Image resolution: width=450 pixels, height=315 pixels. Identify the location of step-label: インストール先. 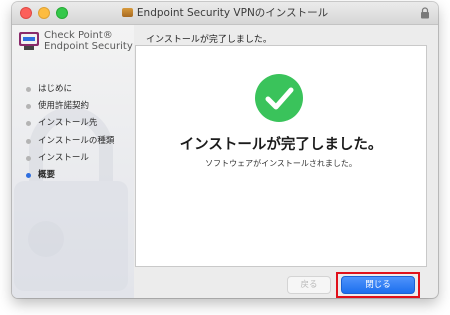
(68, 123).